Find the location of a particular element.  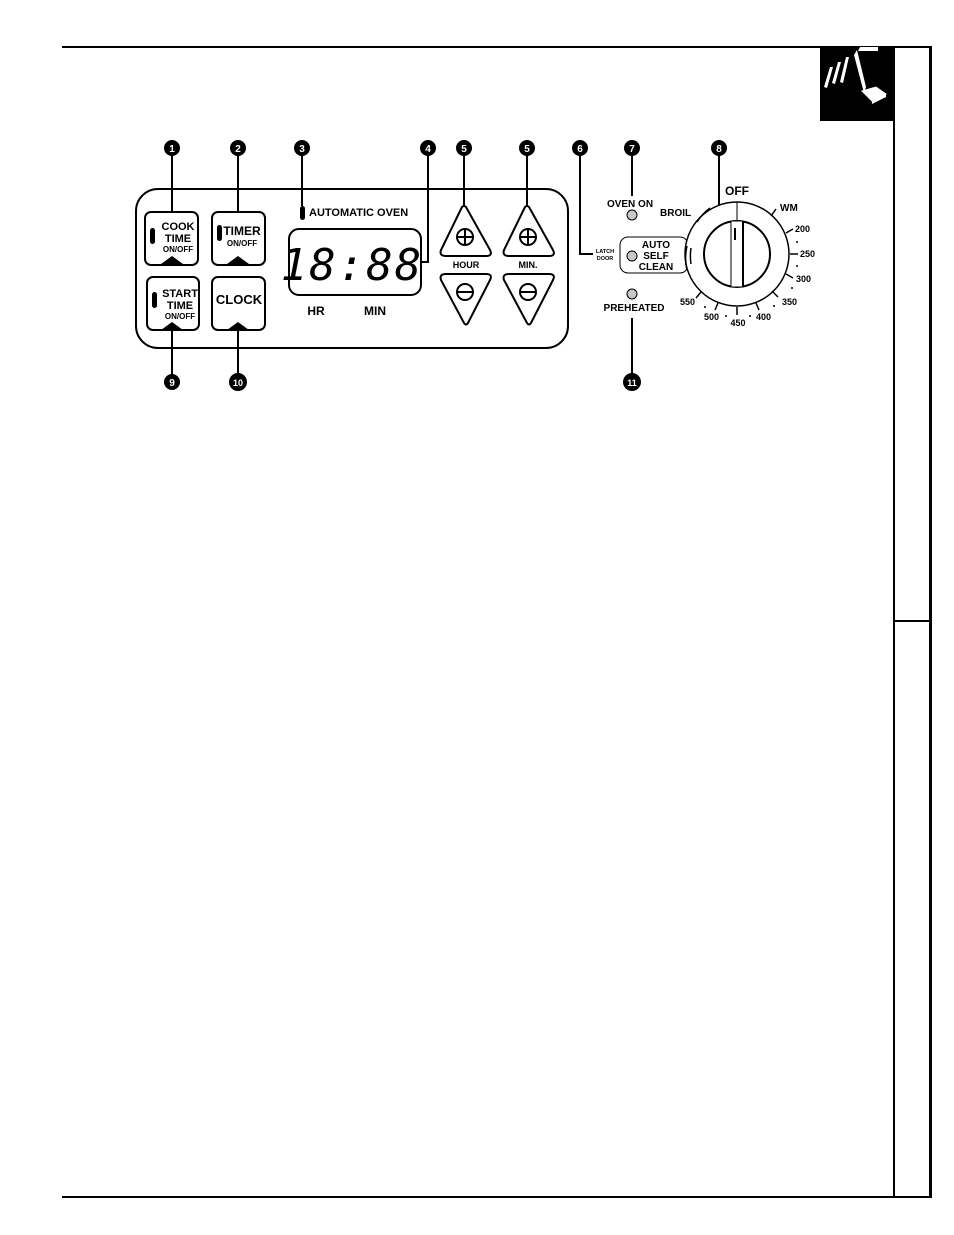

callout-4-label: 4 is located at coordinates (428, 149).